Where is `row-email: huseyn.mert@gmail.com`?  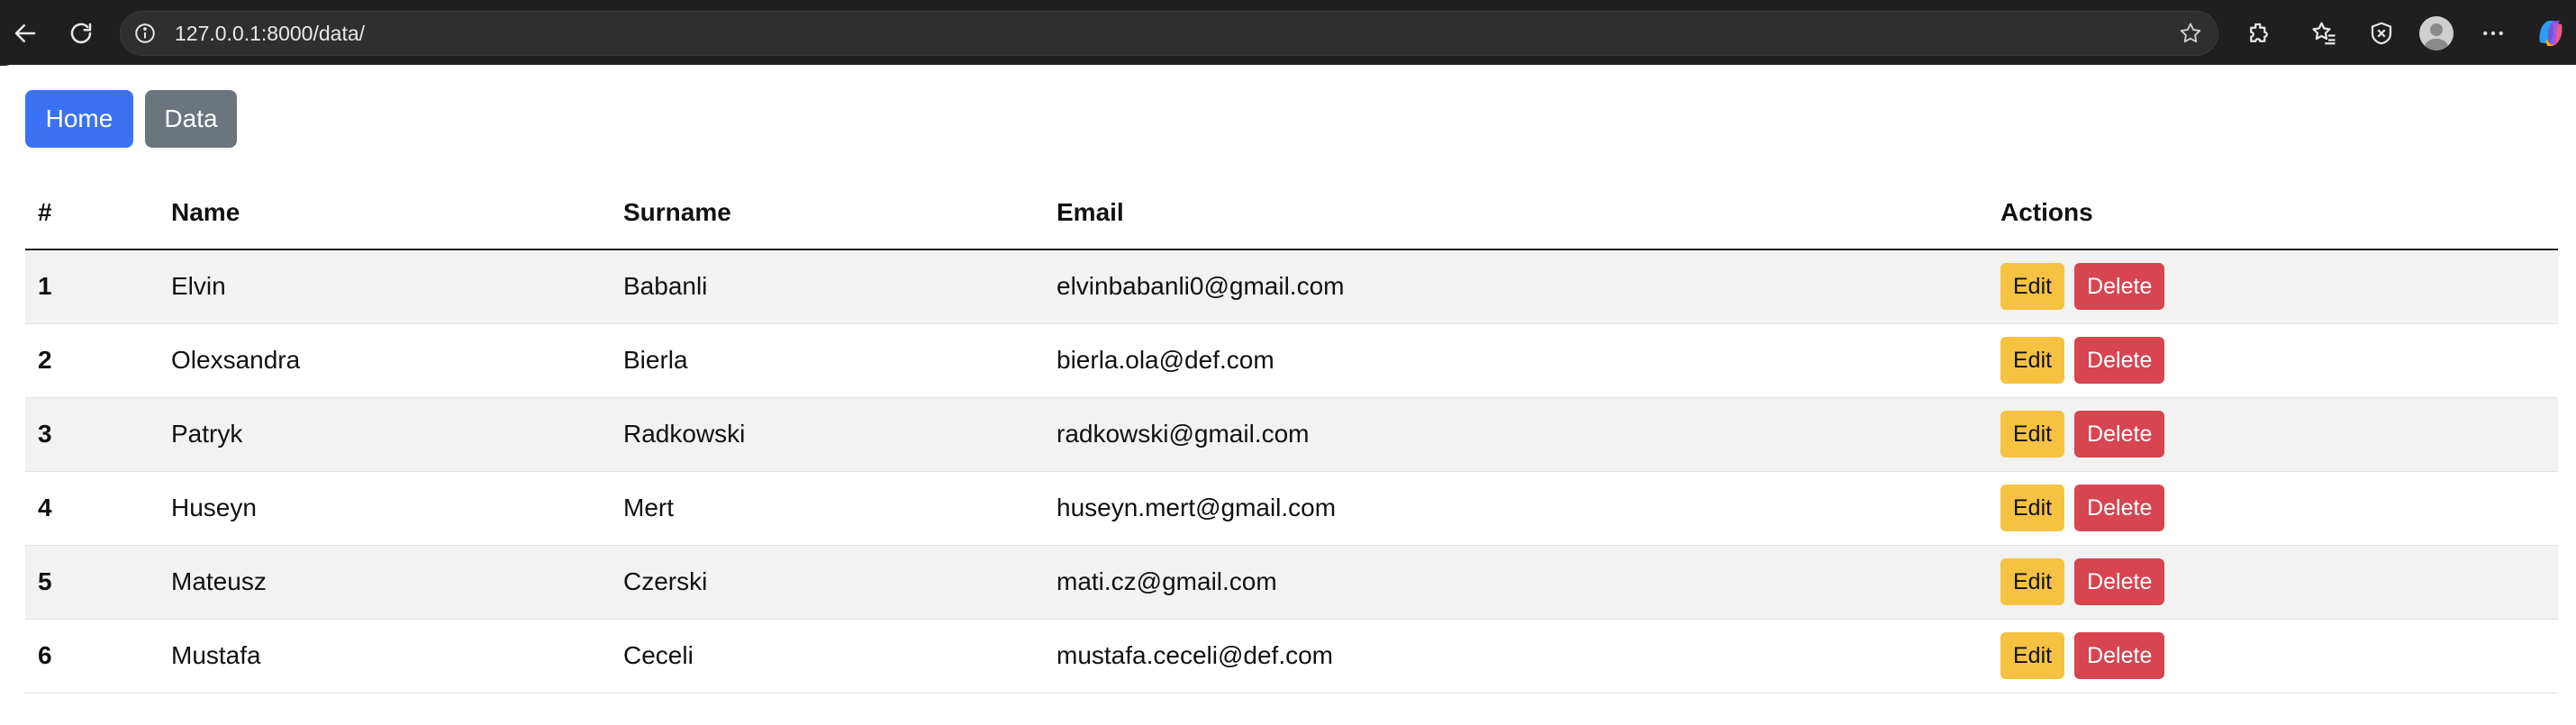
row-email: huseyn.mert@gmail.com is located at coordinates (1516, 509).